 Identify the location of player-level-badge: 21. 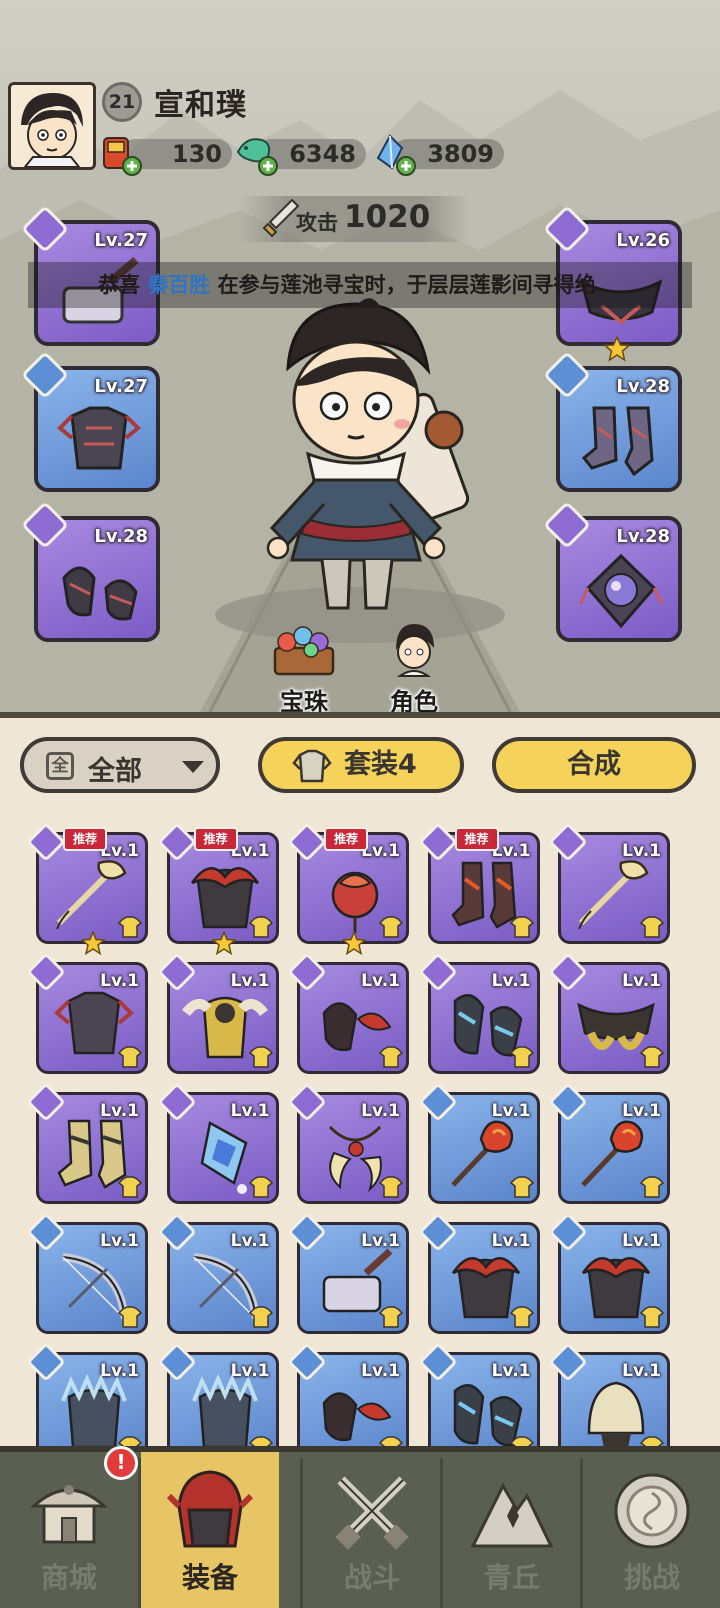
(122, 102).